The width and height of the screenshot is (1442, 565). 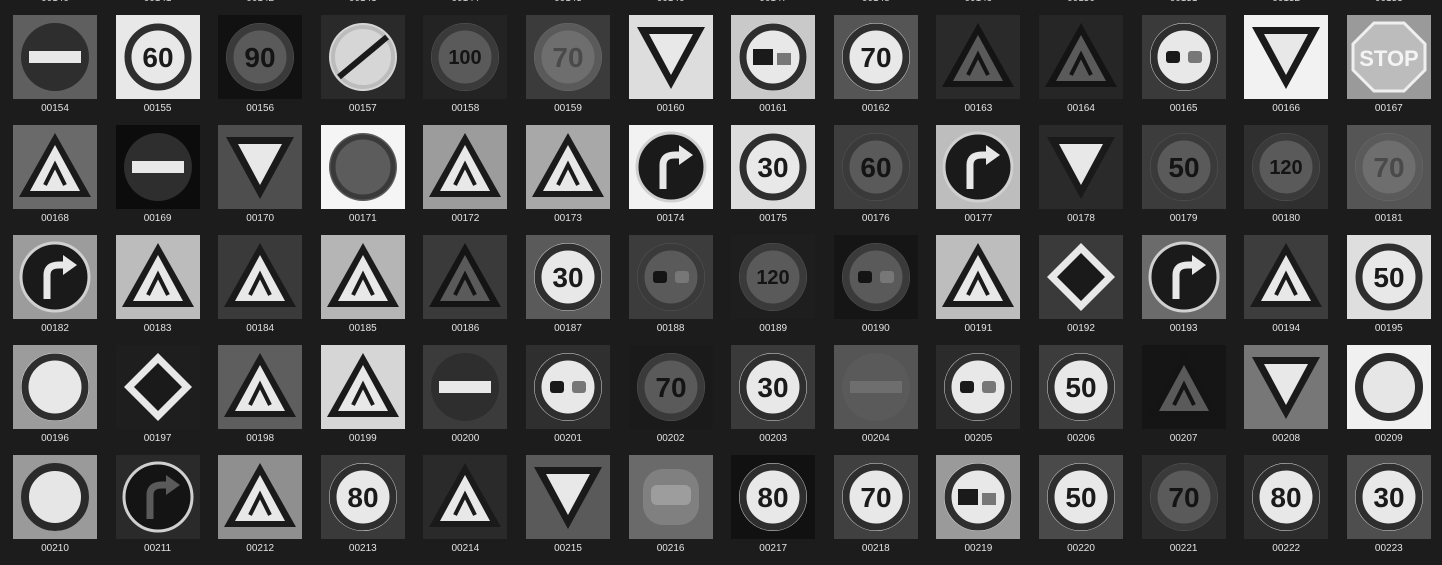 What do you see at coordinates (1385, 400) in the screenshot?
I see `file-thumbnail-item: 00209` at bounding box center [1385, 400].